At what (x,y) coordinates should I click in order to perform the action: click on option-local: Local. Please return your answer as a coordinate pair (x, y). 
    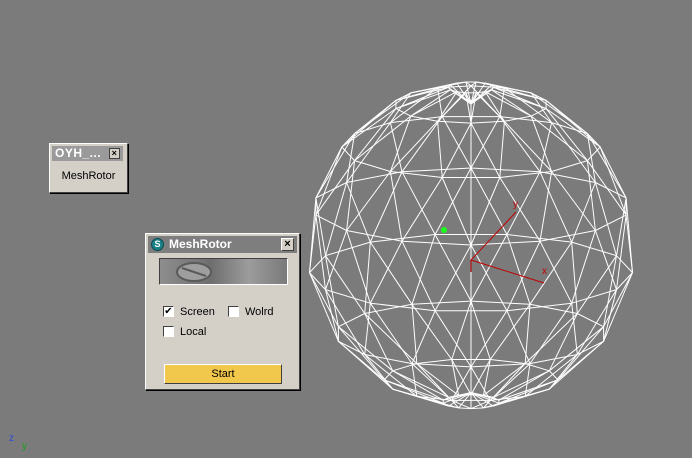
    Looking at the image, I should click on (184, 332).